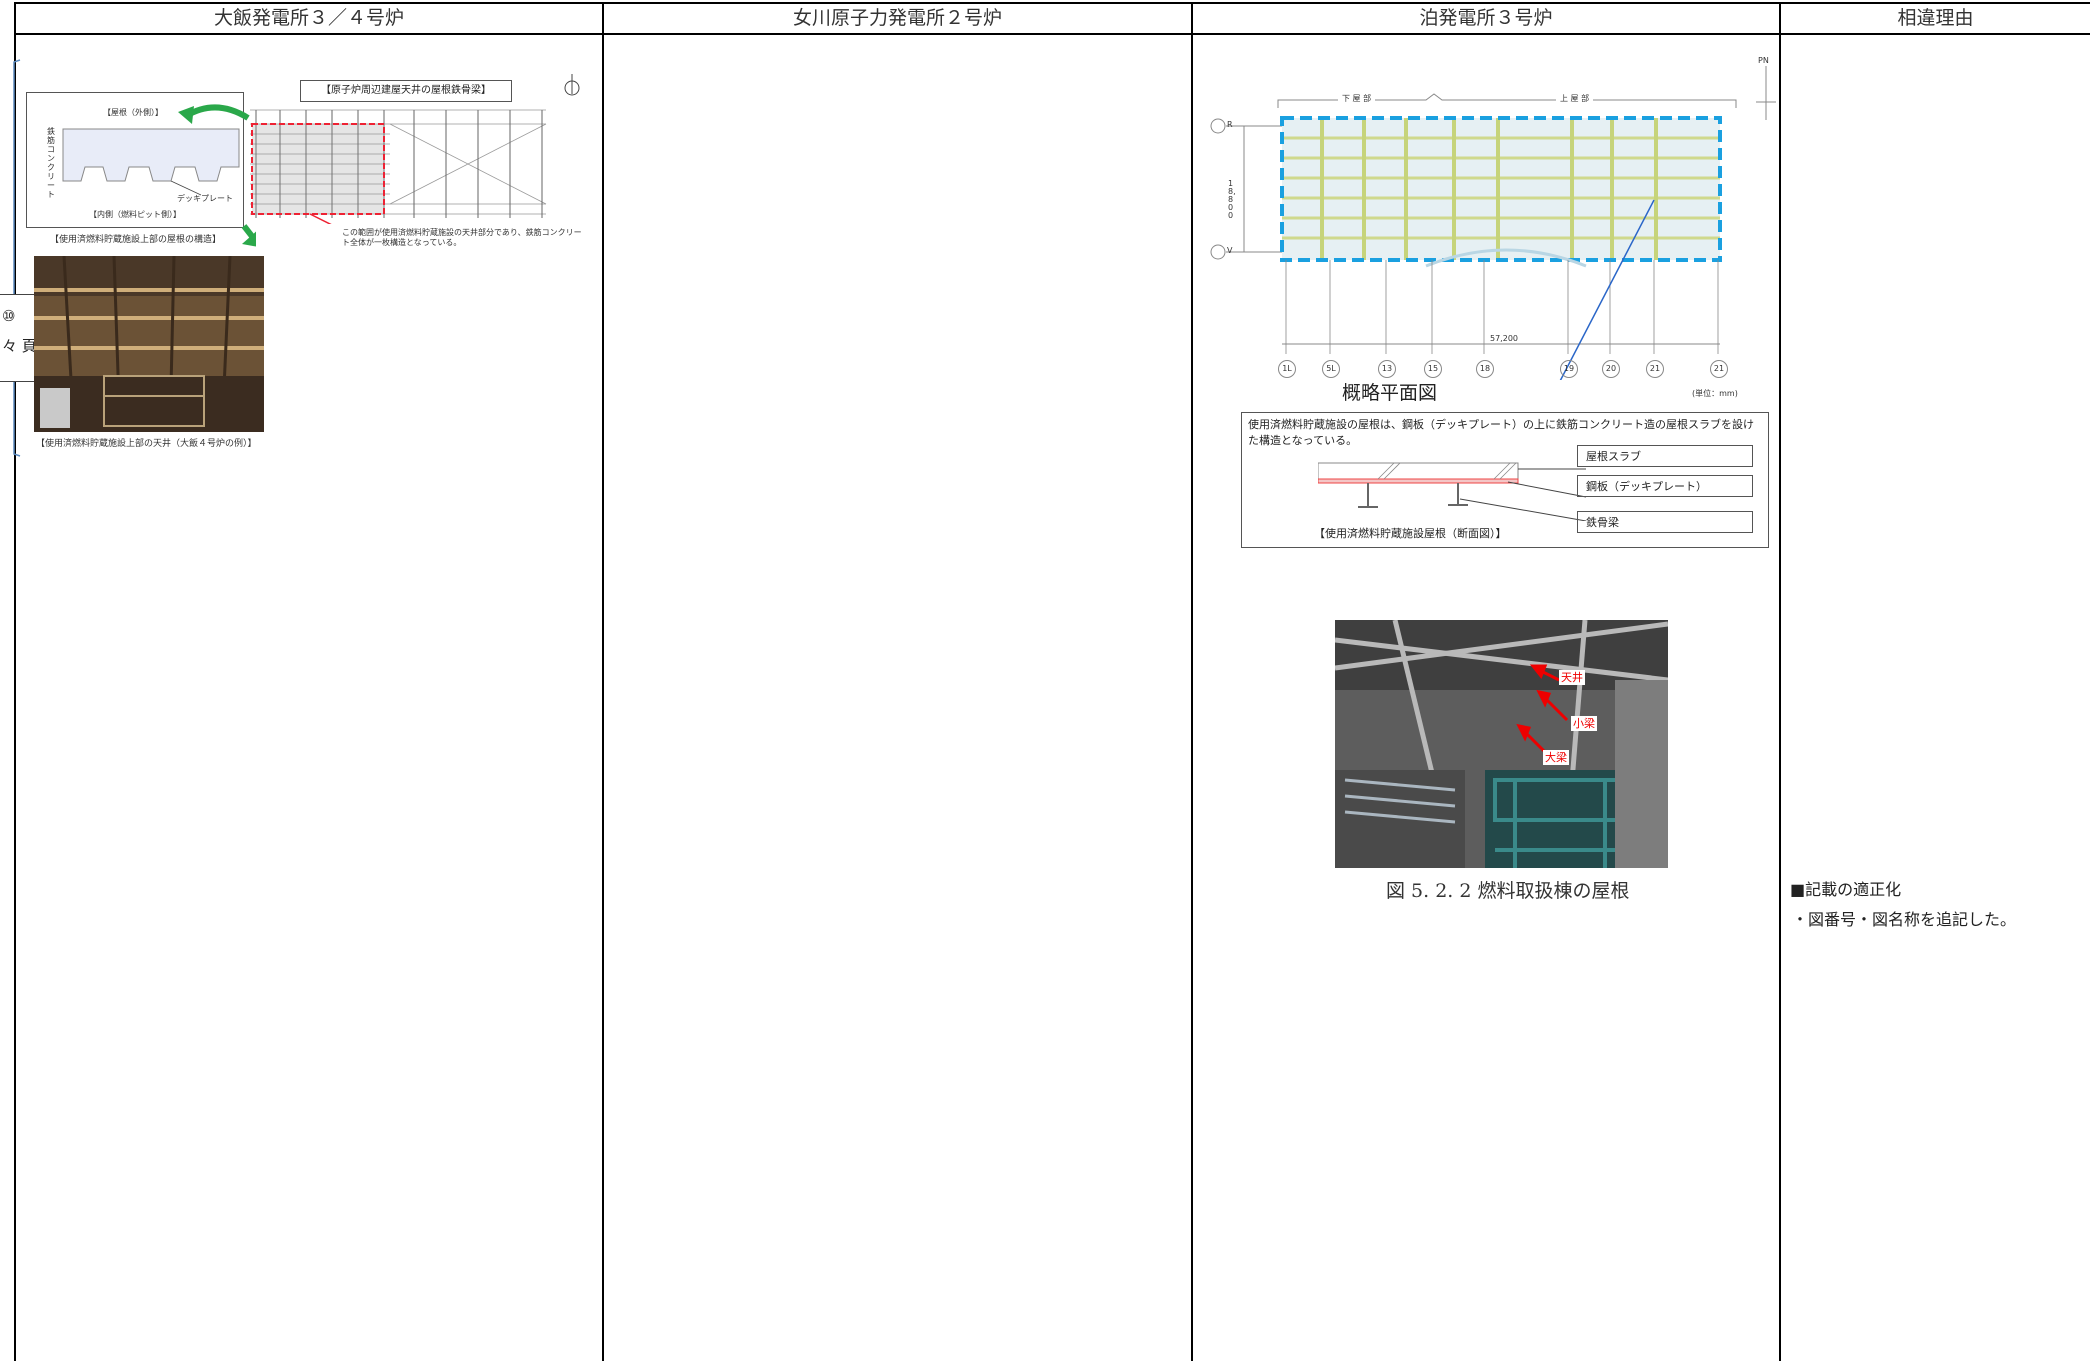 The height and width of the screenshot is (1361, 2090). I want to click on tomari-roof-photo: 天井 小梁 大梁, so click(1501, 744).